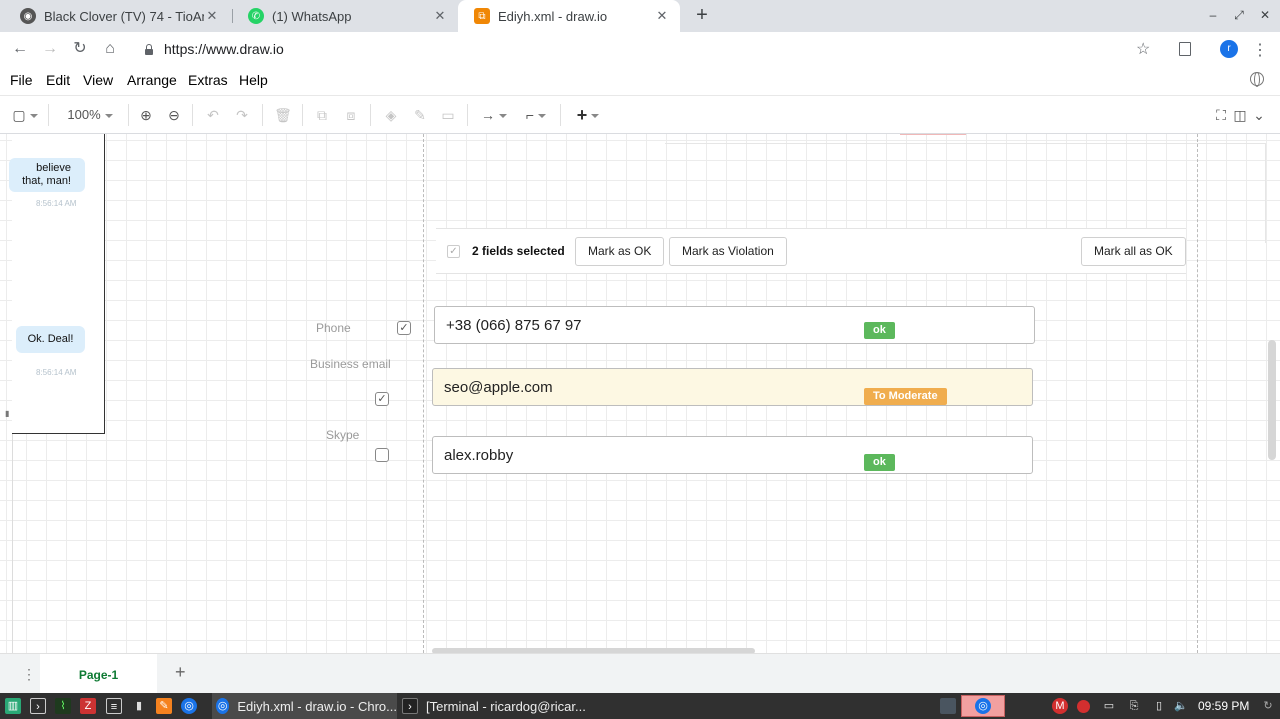 The width and height of the screenshot is (1280, 719). I want to click on add-page-icon: +, so click(180, 672).